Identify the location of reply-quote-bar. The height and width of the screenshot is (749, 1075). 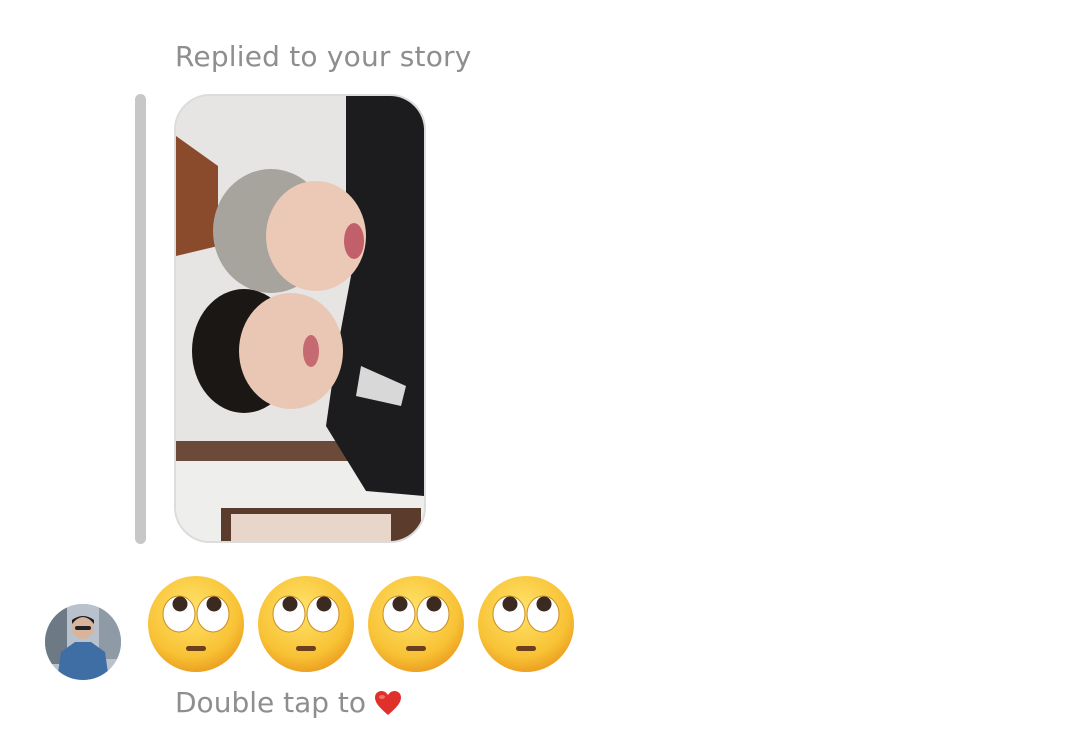
(140, 319).